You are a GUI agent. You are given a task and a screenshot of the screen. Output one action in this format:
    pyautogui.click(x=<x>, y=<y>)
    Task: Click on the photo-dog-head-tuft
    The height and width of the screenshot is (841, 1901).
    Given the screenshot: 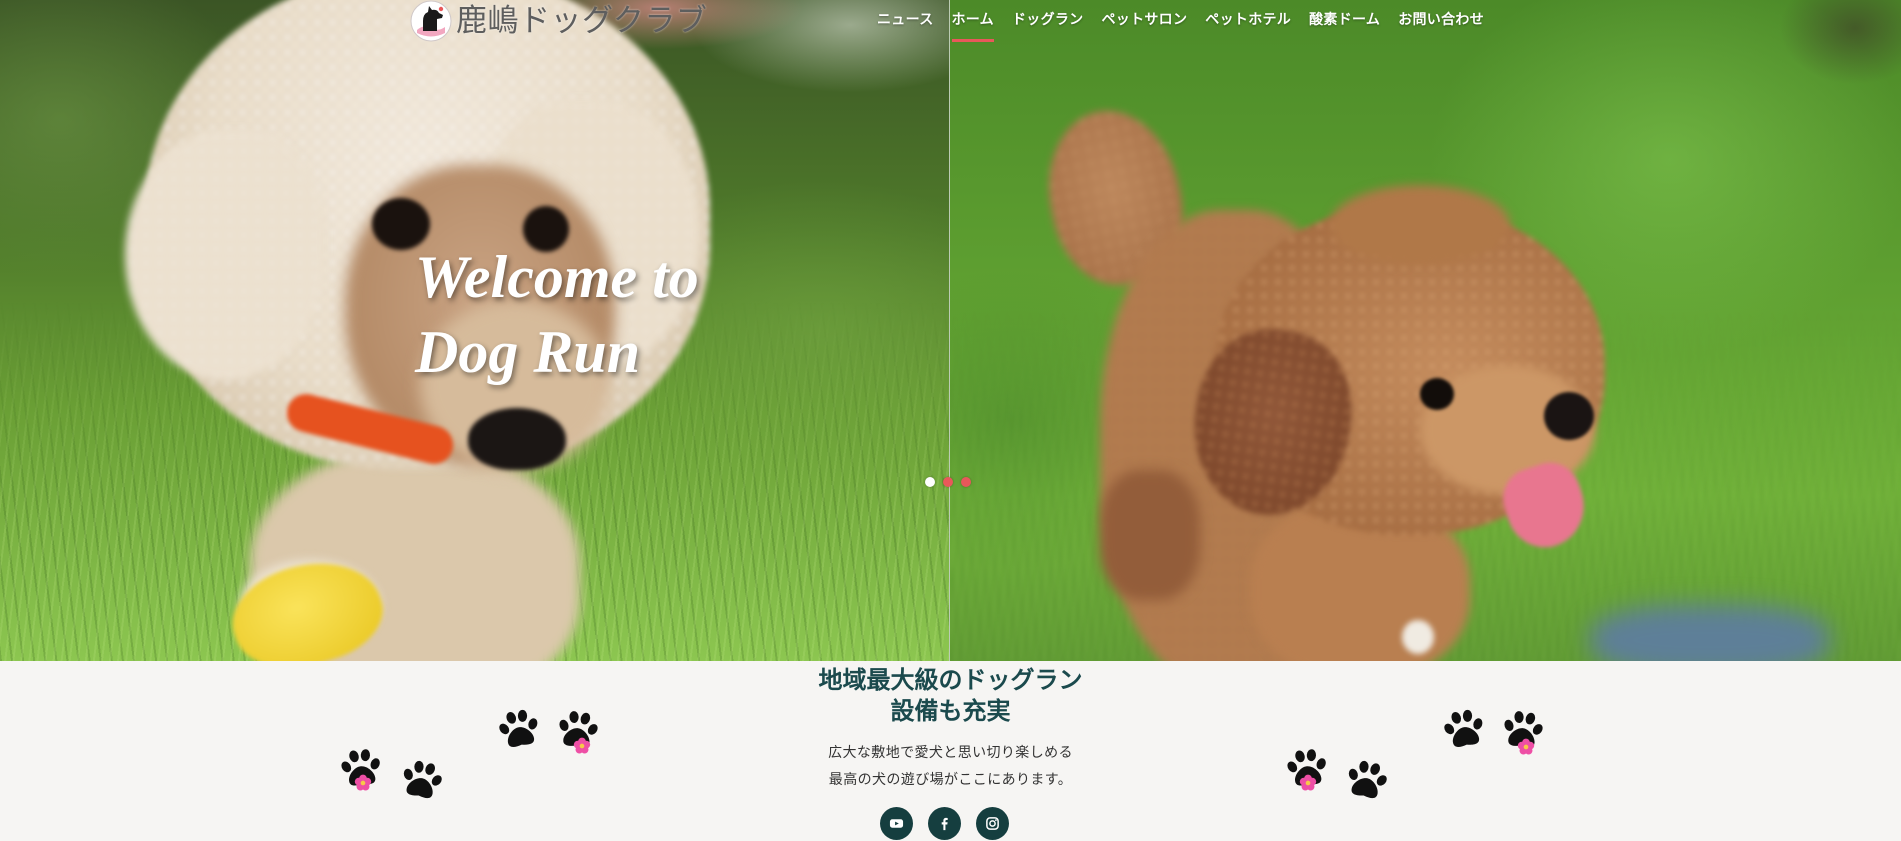 What is the action you would take?
    pyautogui.click(x=1420, y=225)
    